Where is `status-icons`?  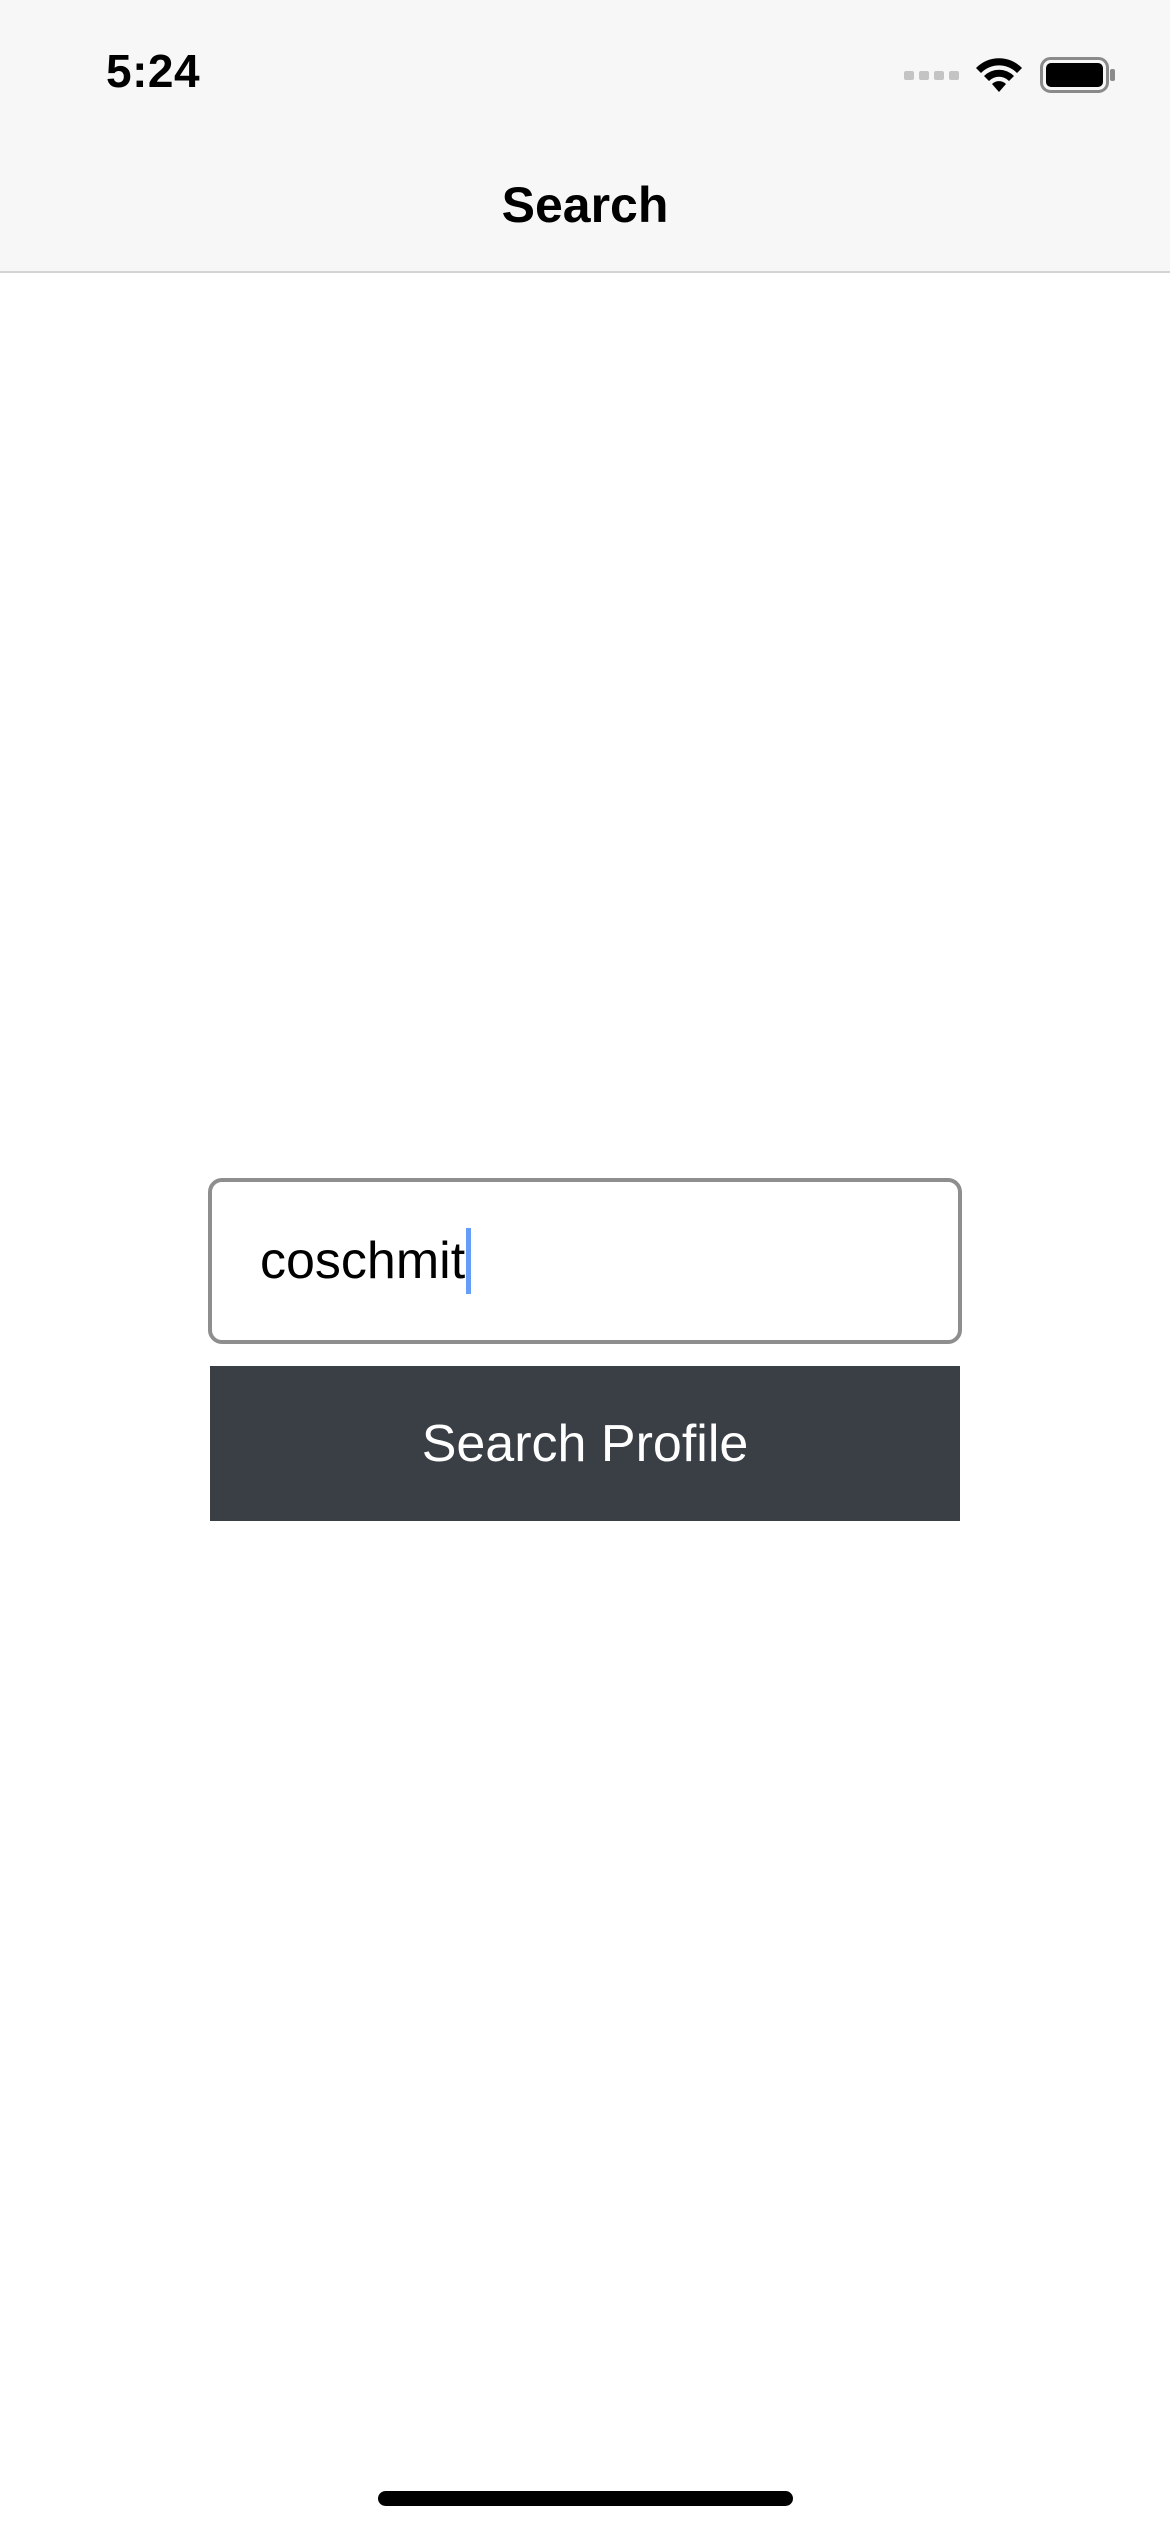
status-icons is located at coordinates (1010, 75).